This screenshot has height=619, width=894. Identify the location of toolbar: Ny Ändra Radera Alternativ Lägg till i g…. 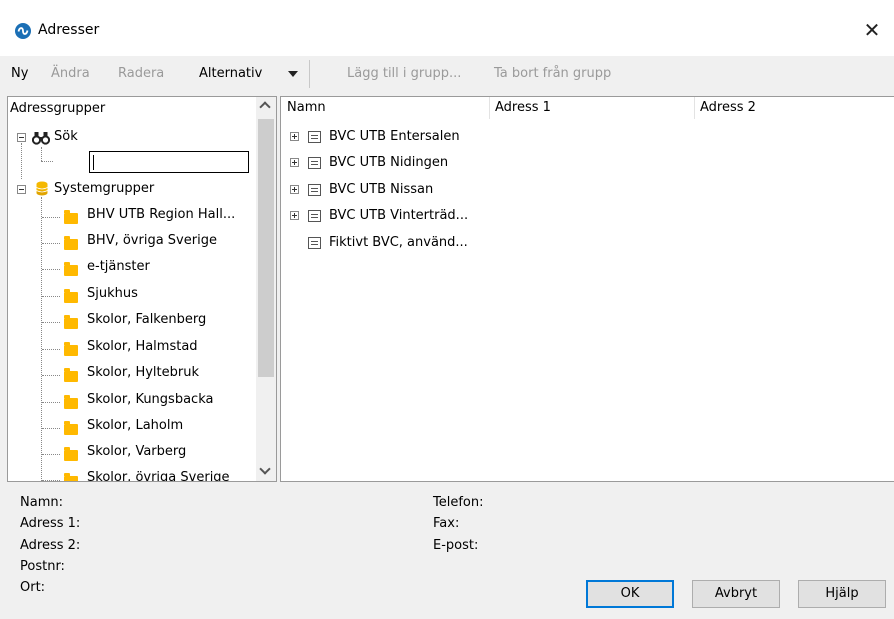
(447, 74).